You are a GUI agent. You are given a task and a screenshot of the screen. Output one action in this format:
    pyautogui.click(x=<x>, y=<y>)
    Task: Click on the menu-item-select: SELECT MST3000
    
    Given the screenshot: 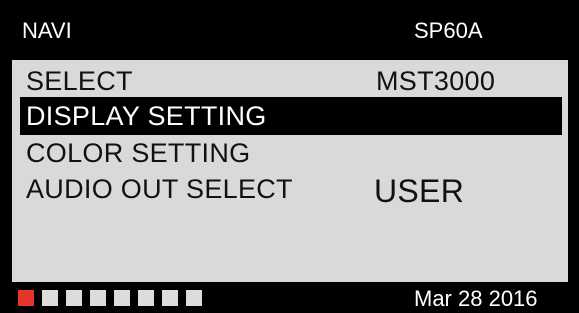 What is the action you would take?
    pyautogui.click(x=291, y=81)
    